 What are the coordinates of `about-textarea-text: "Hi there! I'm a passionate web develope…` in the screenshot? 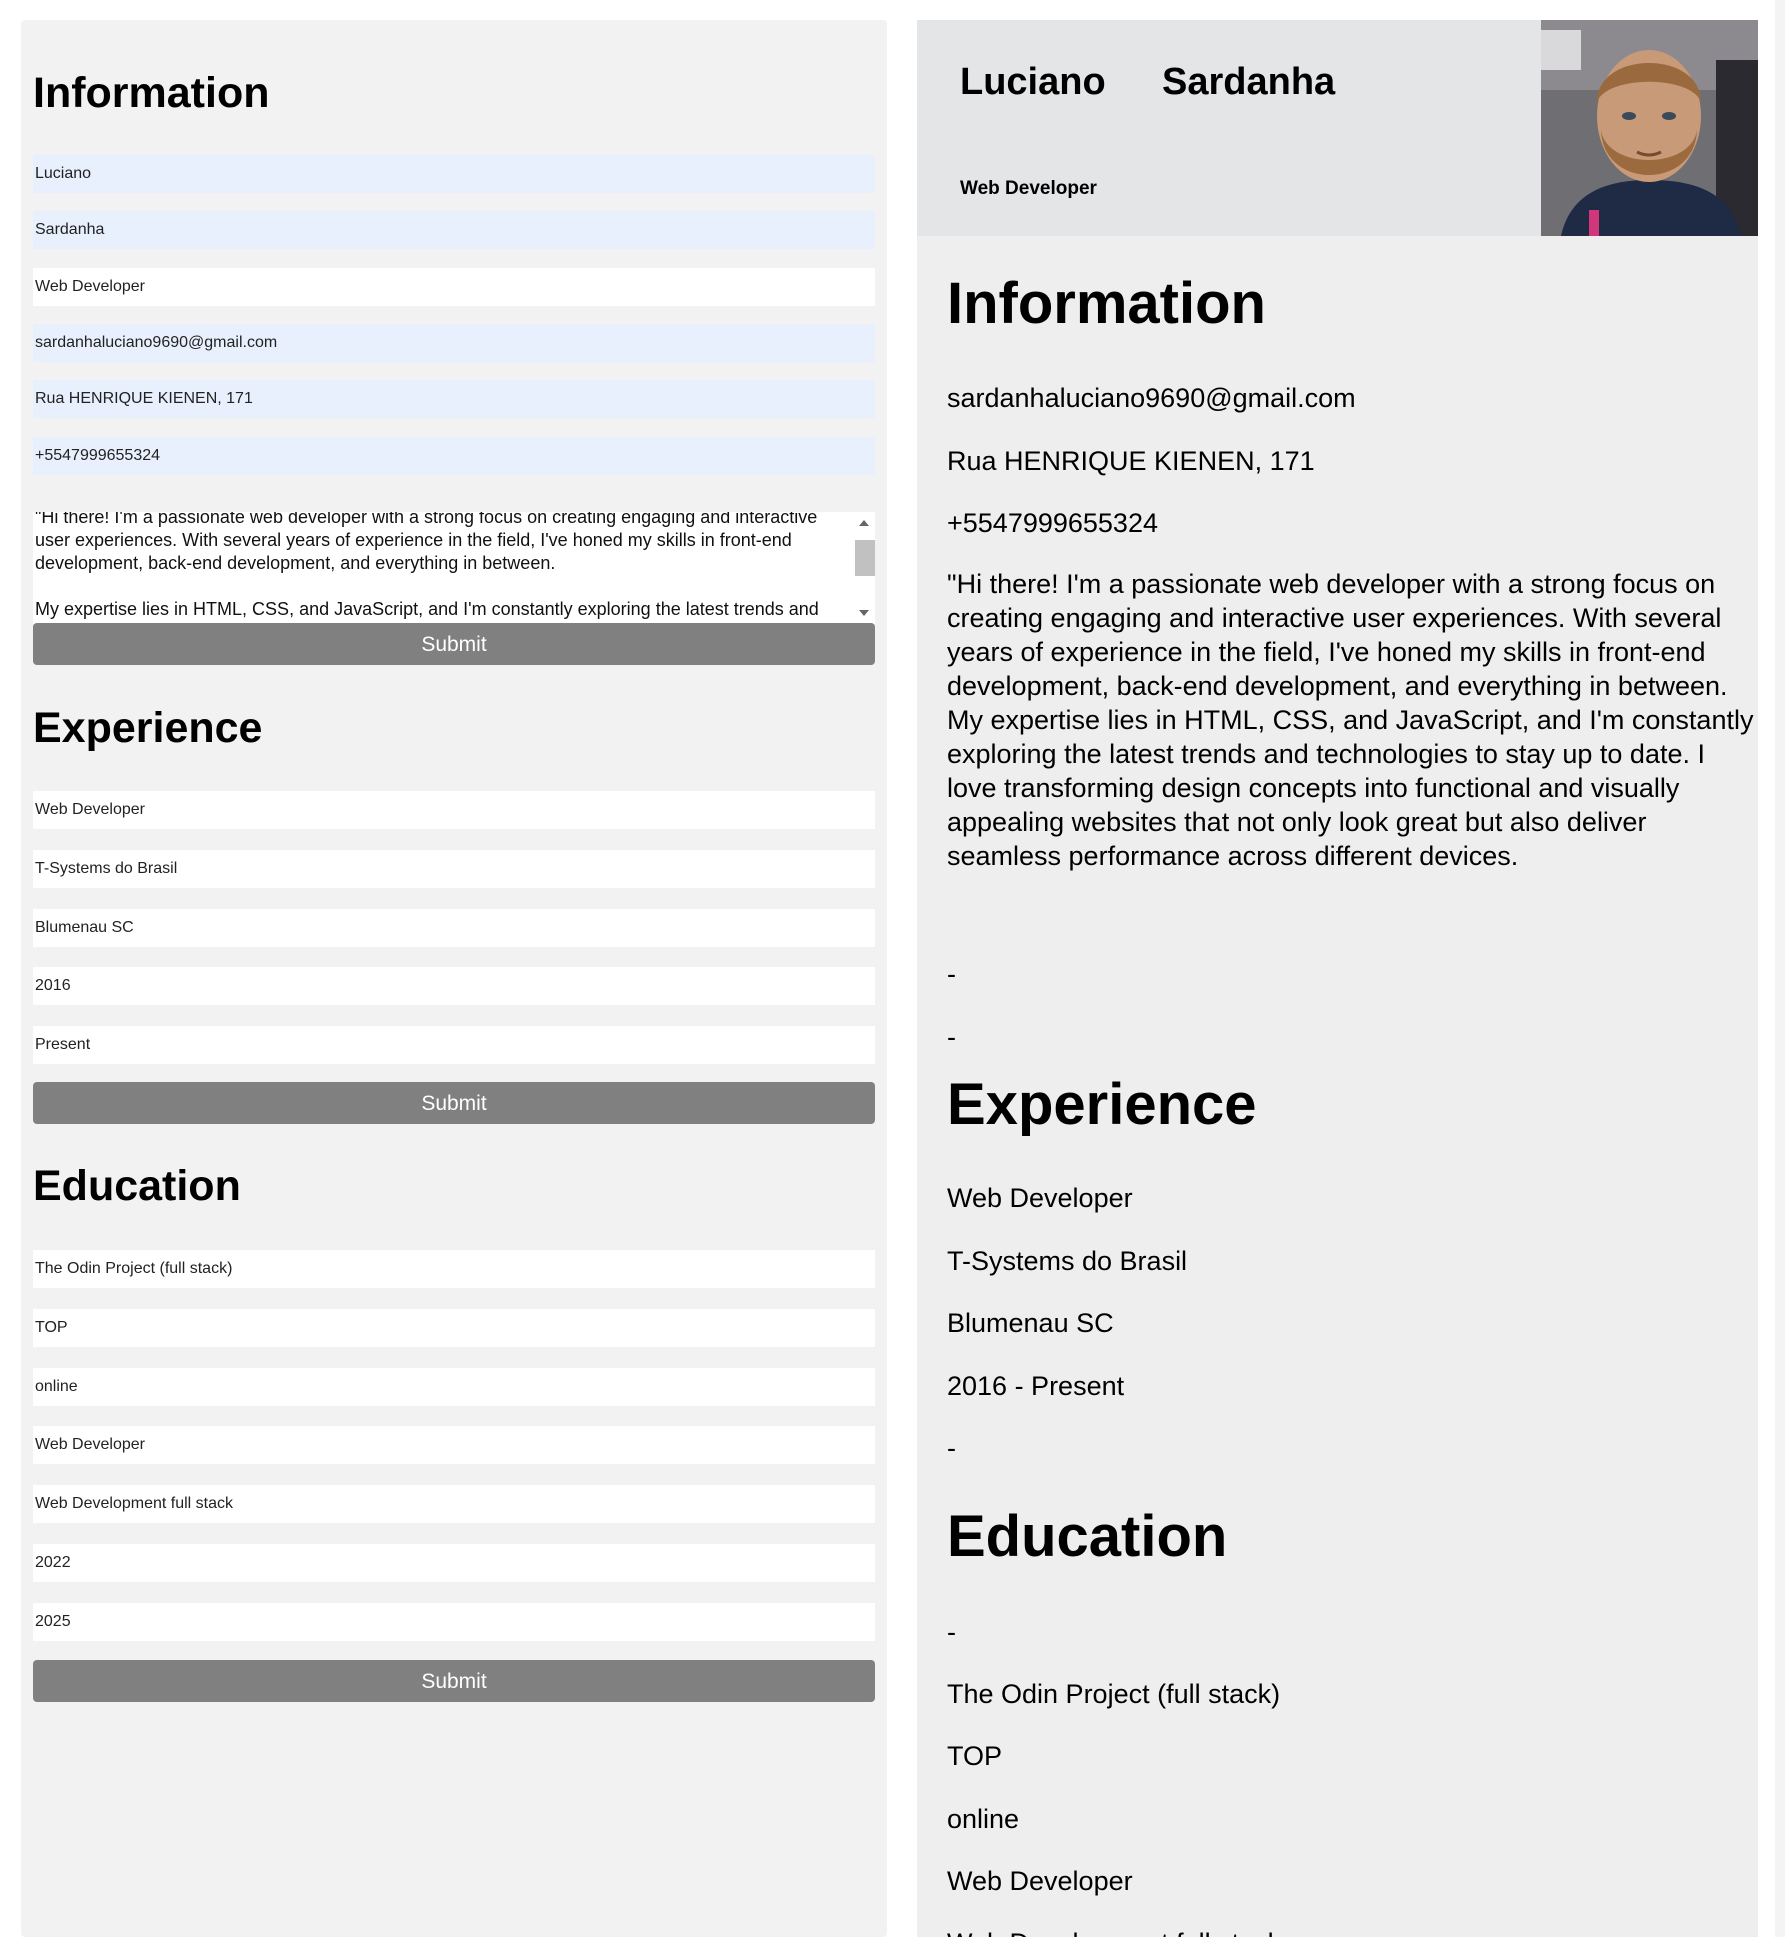 It's located at (427, 568).